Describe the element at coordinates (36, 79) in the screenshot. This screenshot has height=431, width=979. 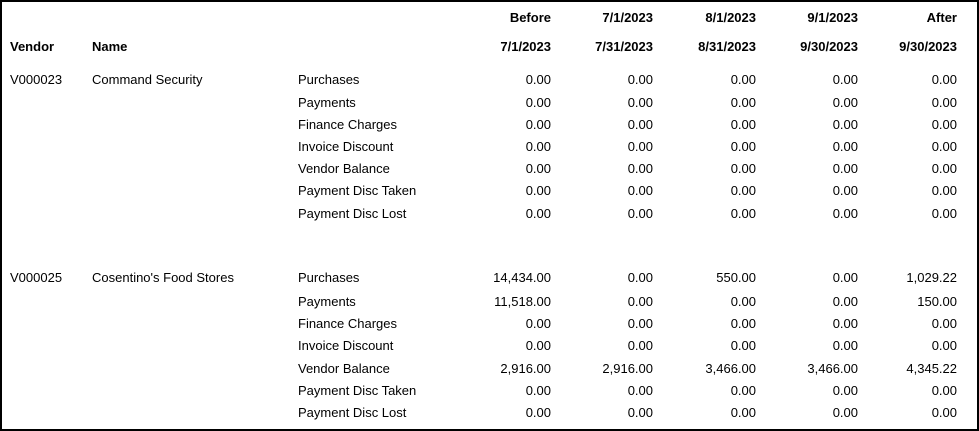
I see `vendor-id: V000023` at that location.